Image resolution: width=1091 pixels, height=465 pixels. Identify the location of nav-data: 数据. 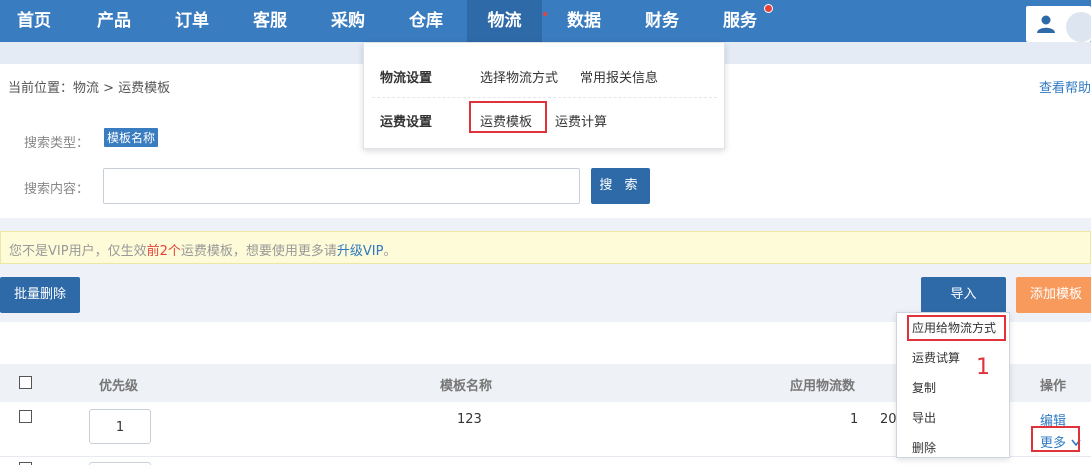
(584, 21).